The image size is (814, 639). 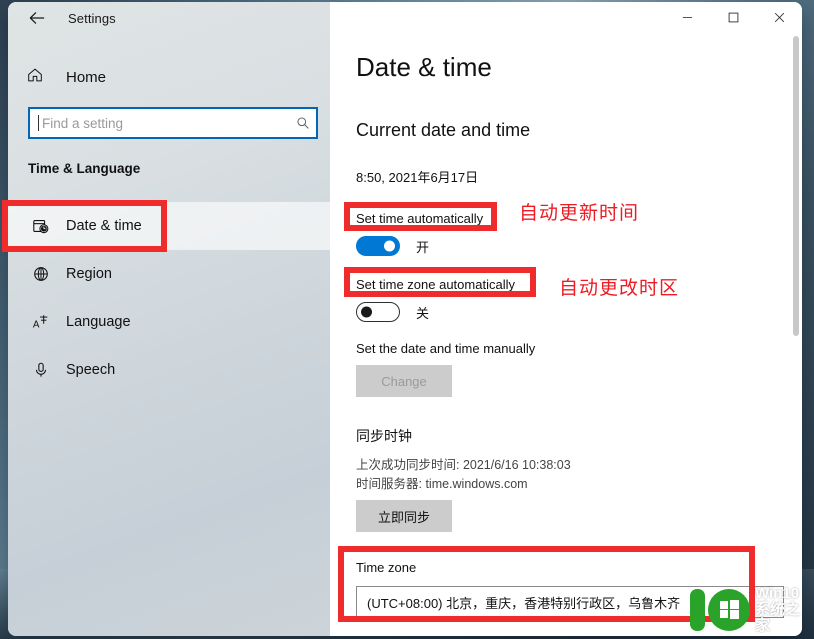 I want to click on scrollbar-thumb, so click(x=796, y=186).